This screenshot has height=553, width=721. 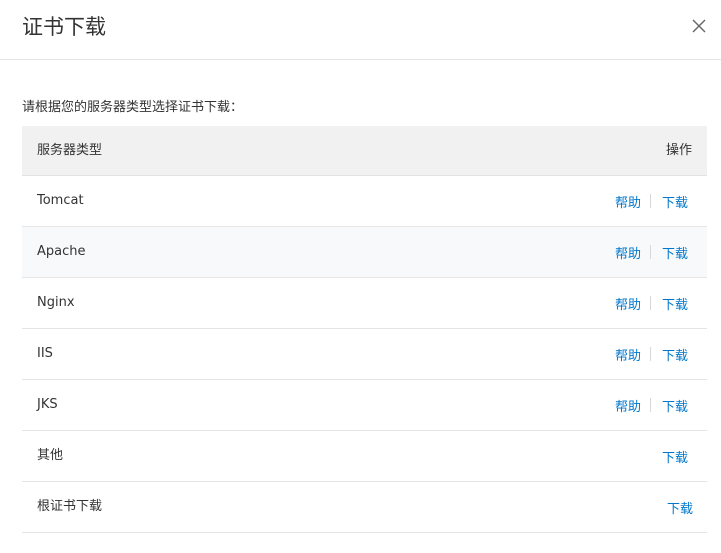 I want to click on table-row-nginx: Nginx 帮助 下载, so click(x=364, y=303).